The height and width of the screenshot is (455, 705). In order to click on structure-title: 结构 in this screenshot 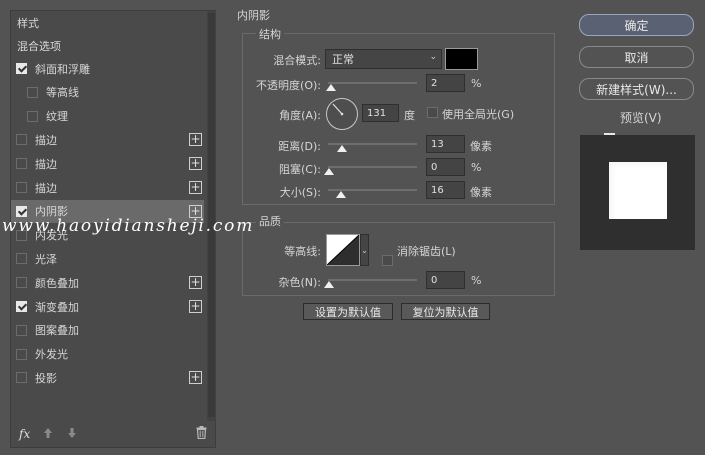, I will do `click(270, 34)`.